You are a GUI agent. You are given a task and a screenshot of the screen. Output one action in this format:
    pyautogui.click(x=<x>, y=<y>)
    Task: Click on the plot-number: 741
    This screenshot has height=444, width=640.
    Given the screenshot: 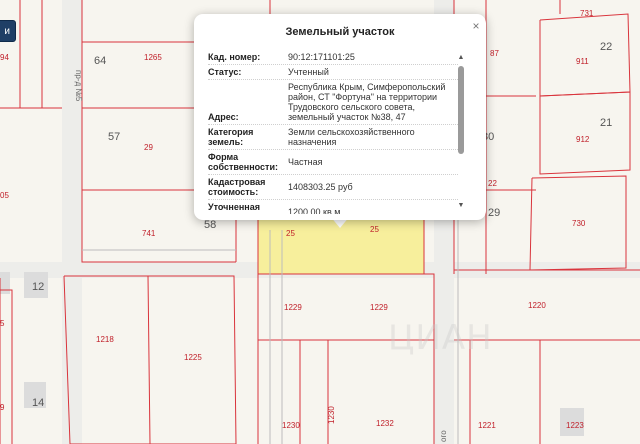 What is the action you would take?
    pyautogui.click(x=149, y=233)
    